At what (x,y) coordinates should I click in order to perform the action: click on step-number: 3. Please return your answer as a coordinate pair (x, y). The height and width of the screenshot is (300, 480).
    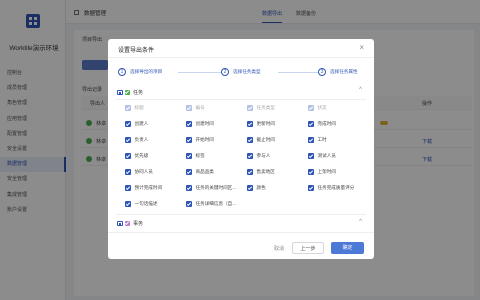
    Looking at the image, I should click on (322, 72).